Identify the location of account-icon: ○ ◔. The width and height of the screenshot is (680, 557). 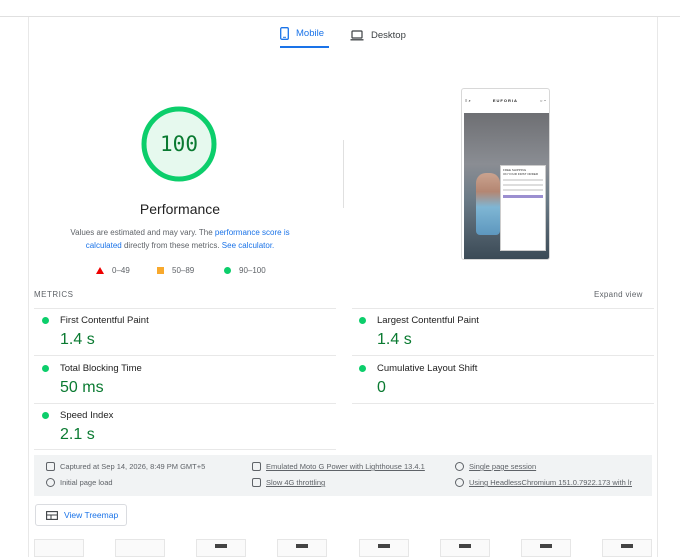
(543, 100).